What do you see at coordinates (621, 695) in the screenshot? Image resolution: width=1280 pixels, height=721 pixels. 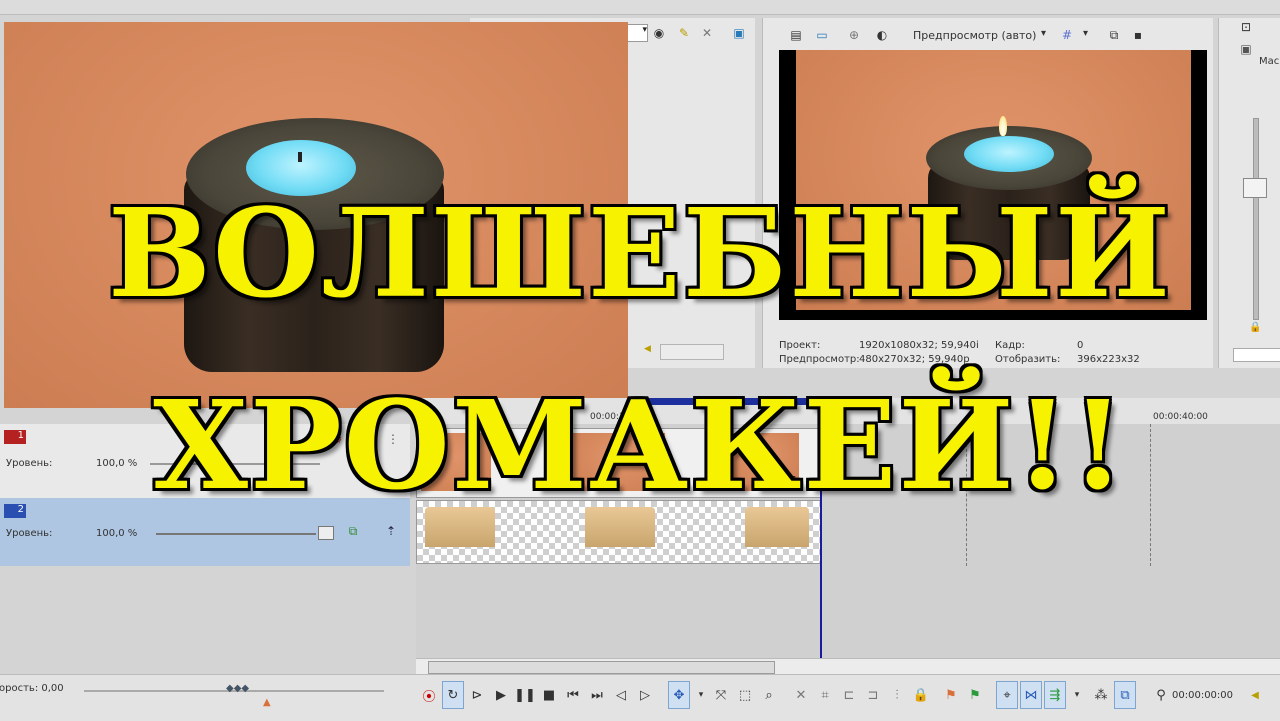 I see `prev-frame-button: ◁` at bounding box center [621, 695].